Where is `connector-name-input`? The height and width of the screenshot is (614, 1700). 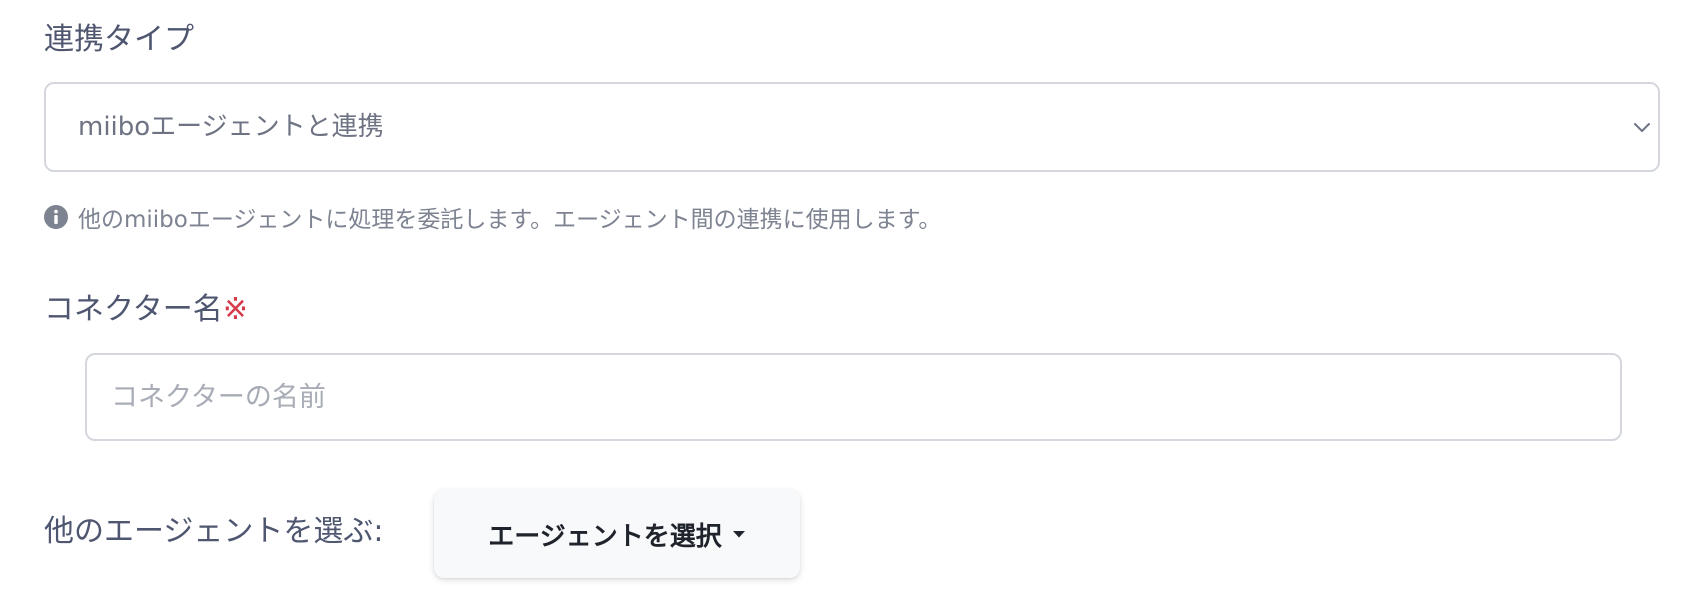 connector-name-input is located at coordinates (853, 397).